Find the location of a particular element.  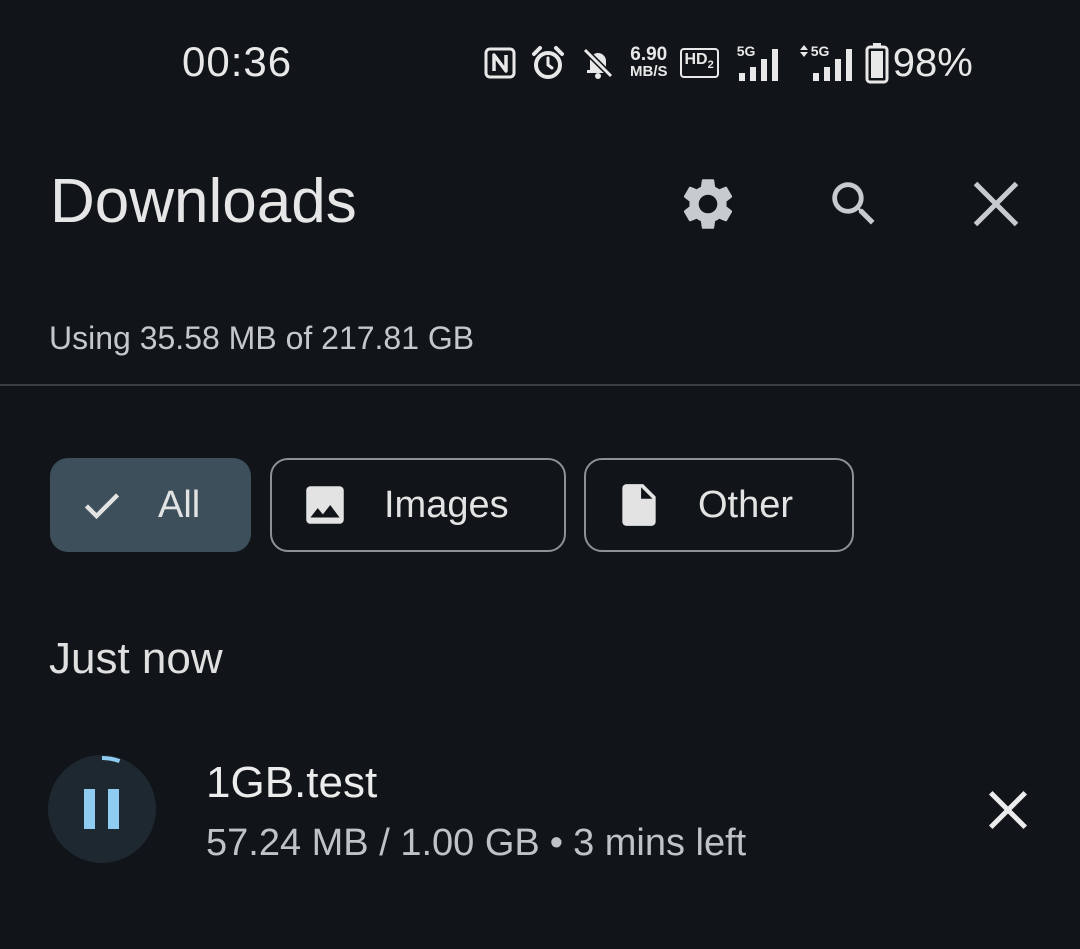

search-icon is located at coordinates (854, 204).